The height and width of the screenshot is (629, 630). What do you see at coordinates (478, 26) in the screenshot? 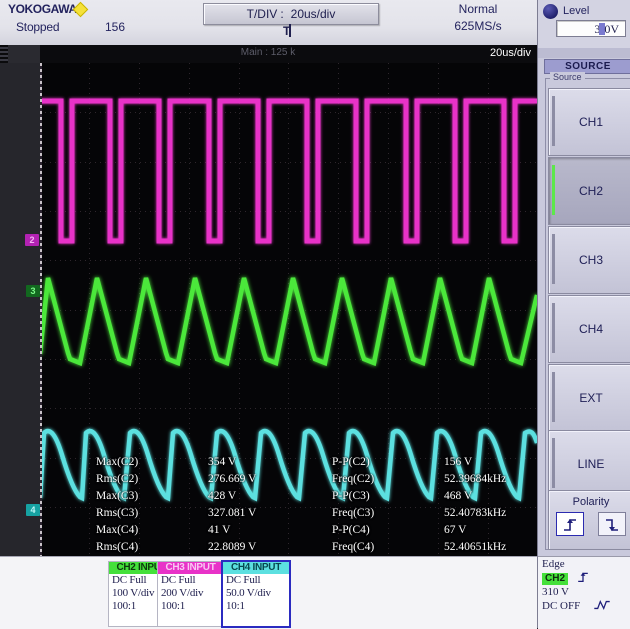
I see `sample-rate: 625MS/s` at bounding box center [478, 26].